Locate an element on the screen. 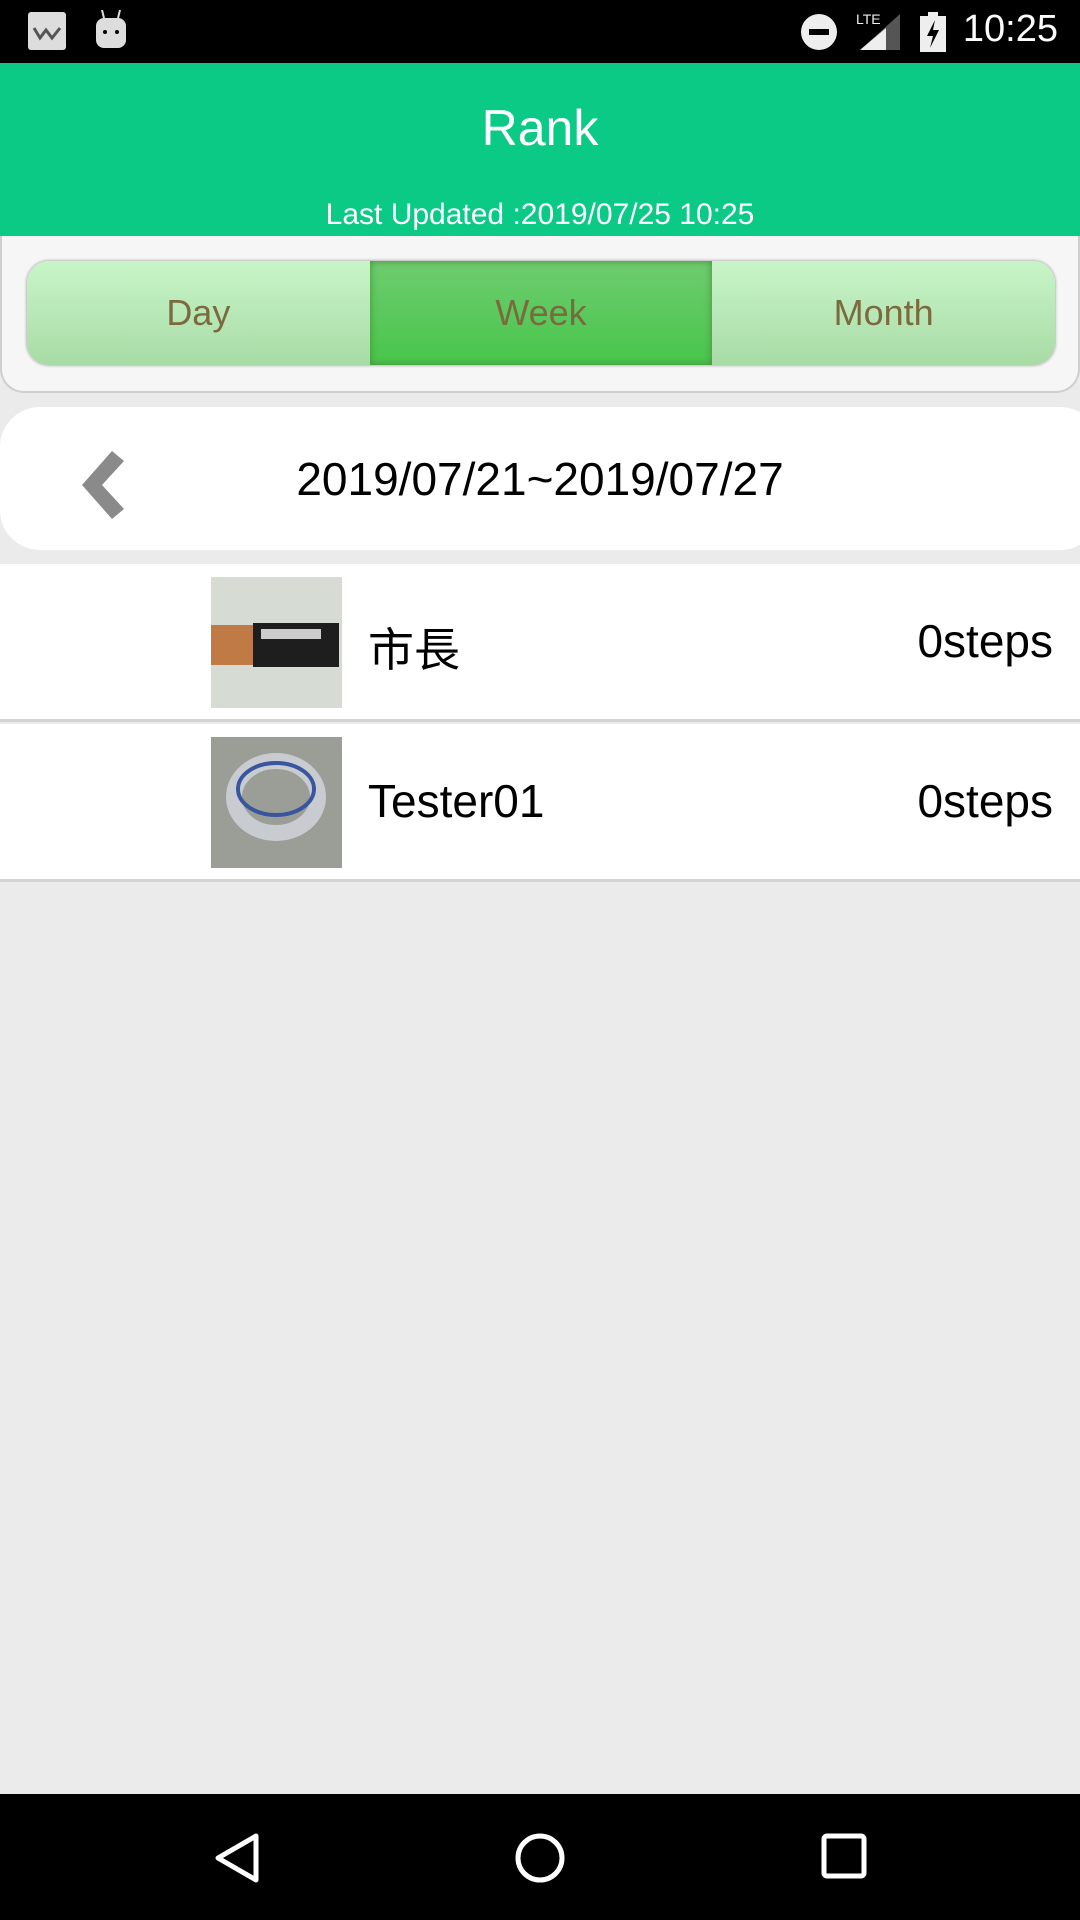 This screenshot has height=1920, width=1080. period-selector: Day Week Month is located at coordinates (541, 313).